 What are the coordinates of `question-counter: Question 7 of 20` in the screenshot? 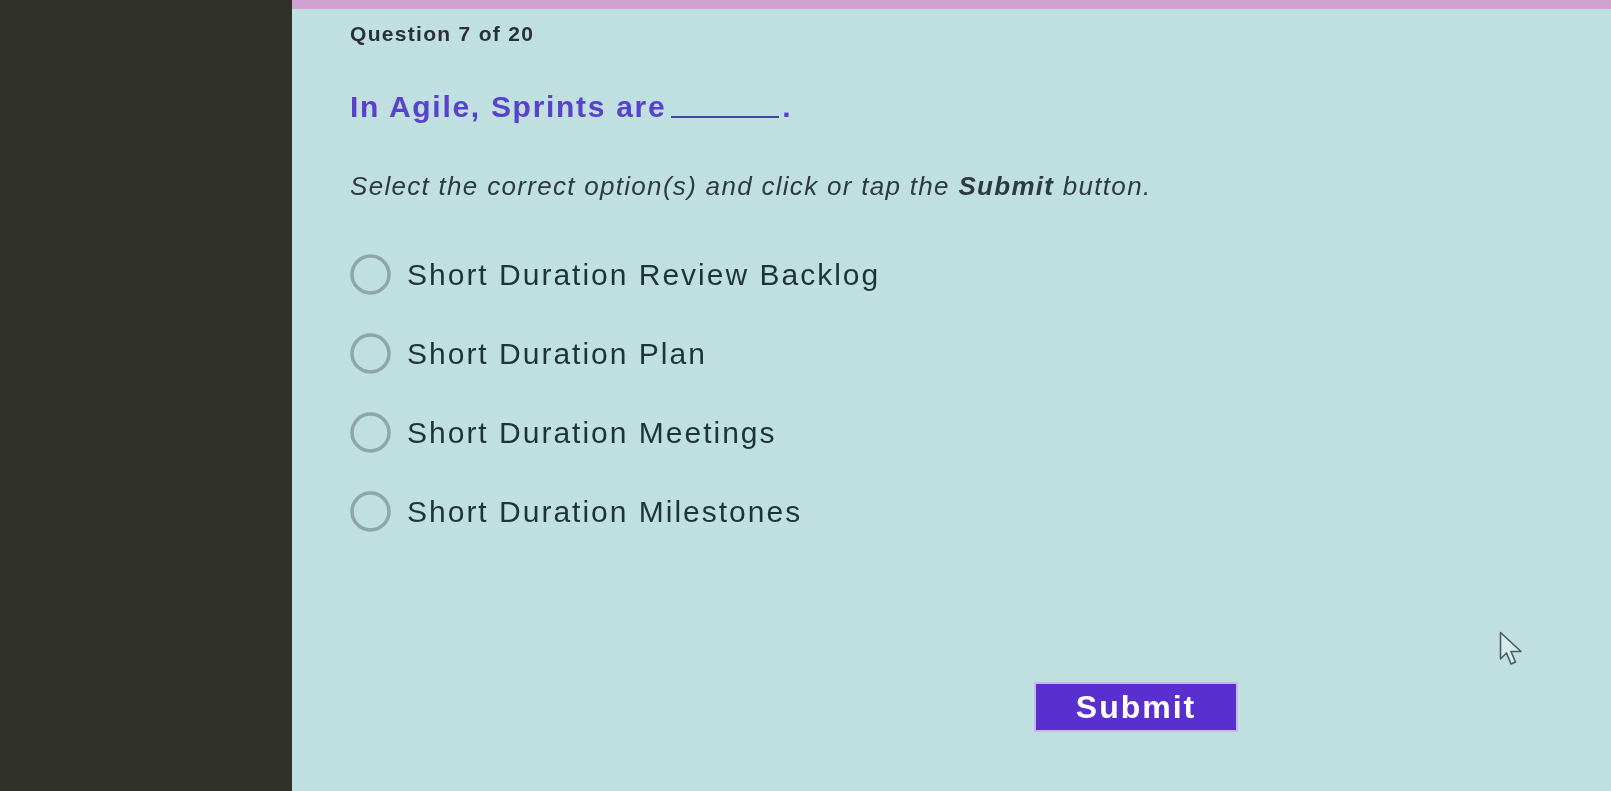 It's located at (442, 34).